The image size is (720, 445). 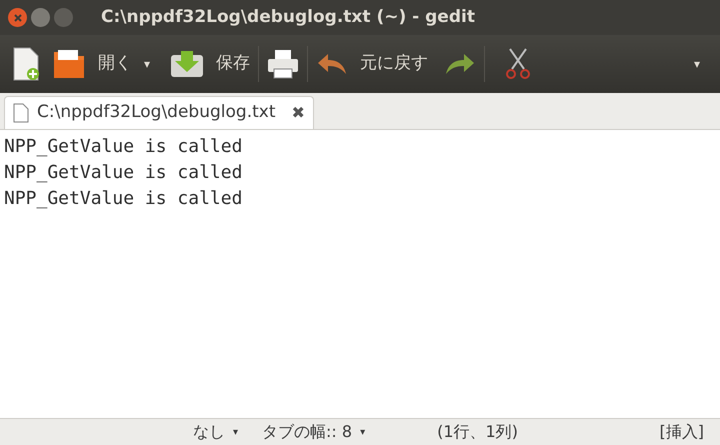 I want to click on print-button, so click(x=283, y=64).